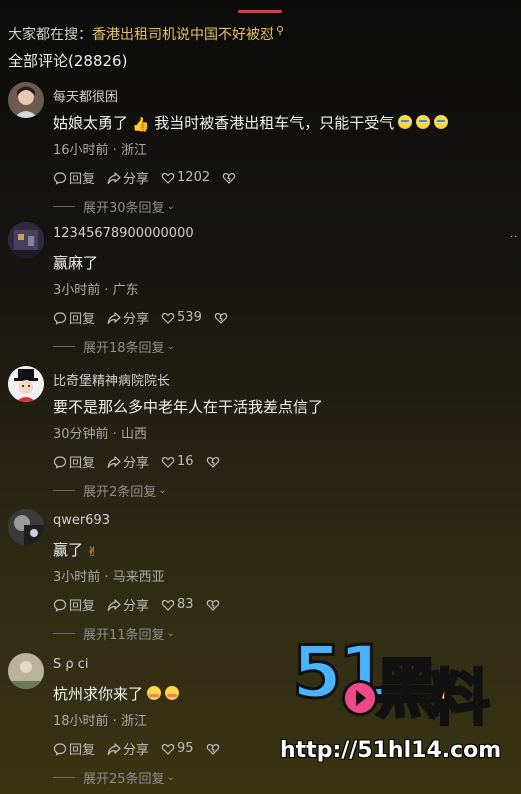 The width and height of the screenshot is (521, 794). Describe the element at coordinates (124, 779) in the screenshot. I see `expand-replies-label: 展开25条回复` at that location.